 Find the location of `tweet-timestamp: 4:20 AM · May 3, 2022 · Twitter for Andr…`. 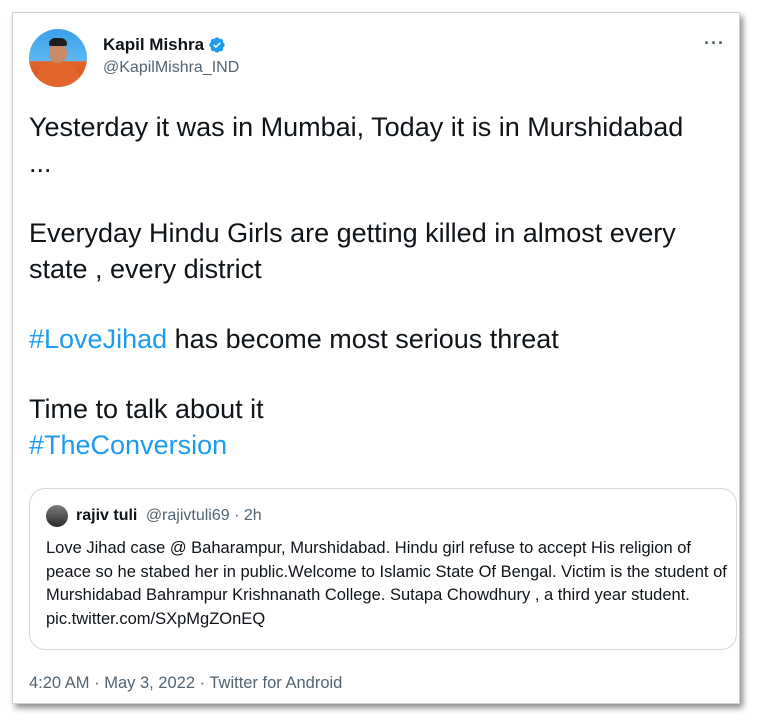

tweet-timestamp: 4:20 AM · May 3, 2022 · Twitter for Andr… is located at coordinates (185, 683).